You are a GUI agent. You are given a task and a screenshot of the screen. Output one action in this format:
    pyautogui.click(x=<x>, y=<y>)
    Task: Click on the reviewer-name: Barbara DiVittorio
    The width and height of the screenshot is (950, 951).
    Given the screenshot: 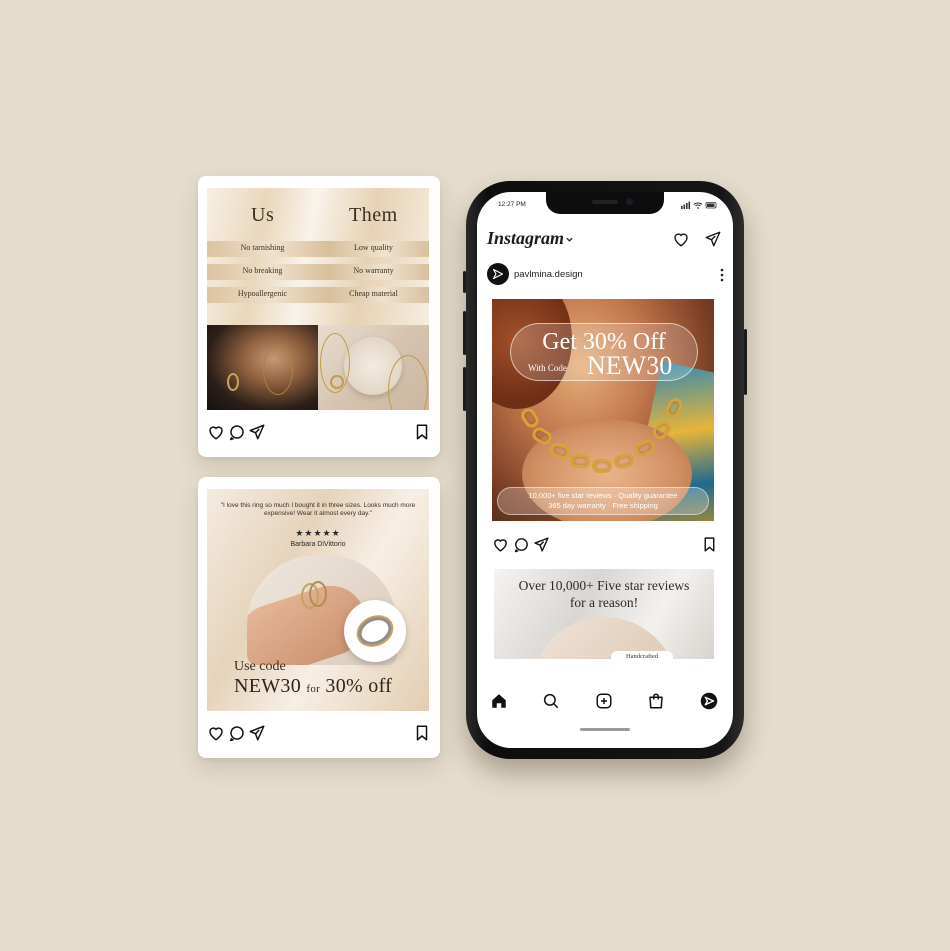 What is the action you would take?
    pyautogui.click(x=318, y=544)
    